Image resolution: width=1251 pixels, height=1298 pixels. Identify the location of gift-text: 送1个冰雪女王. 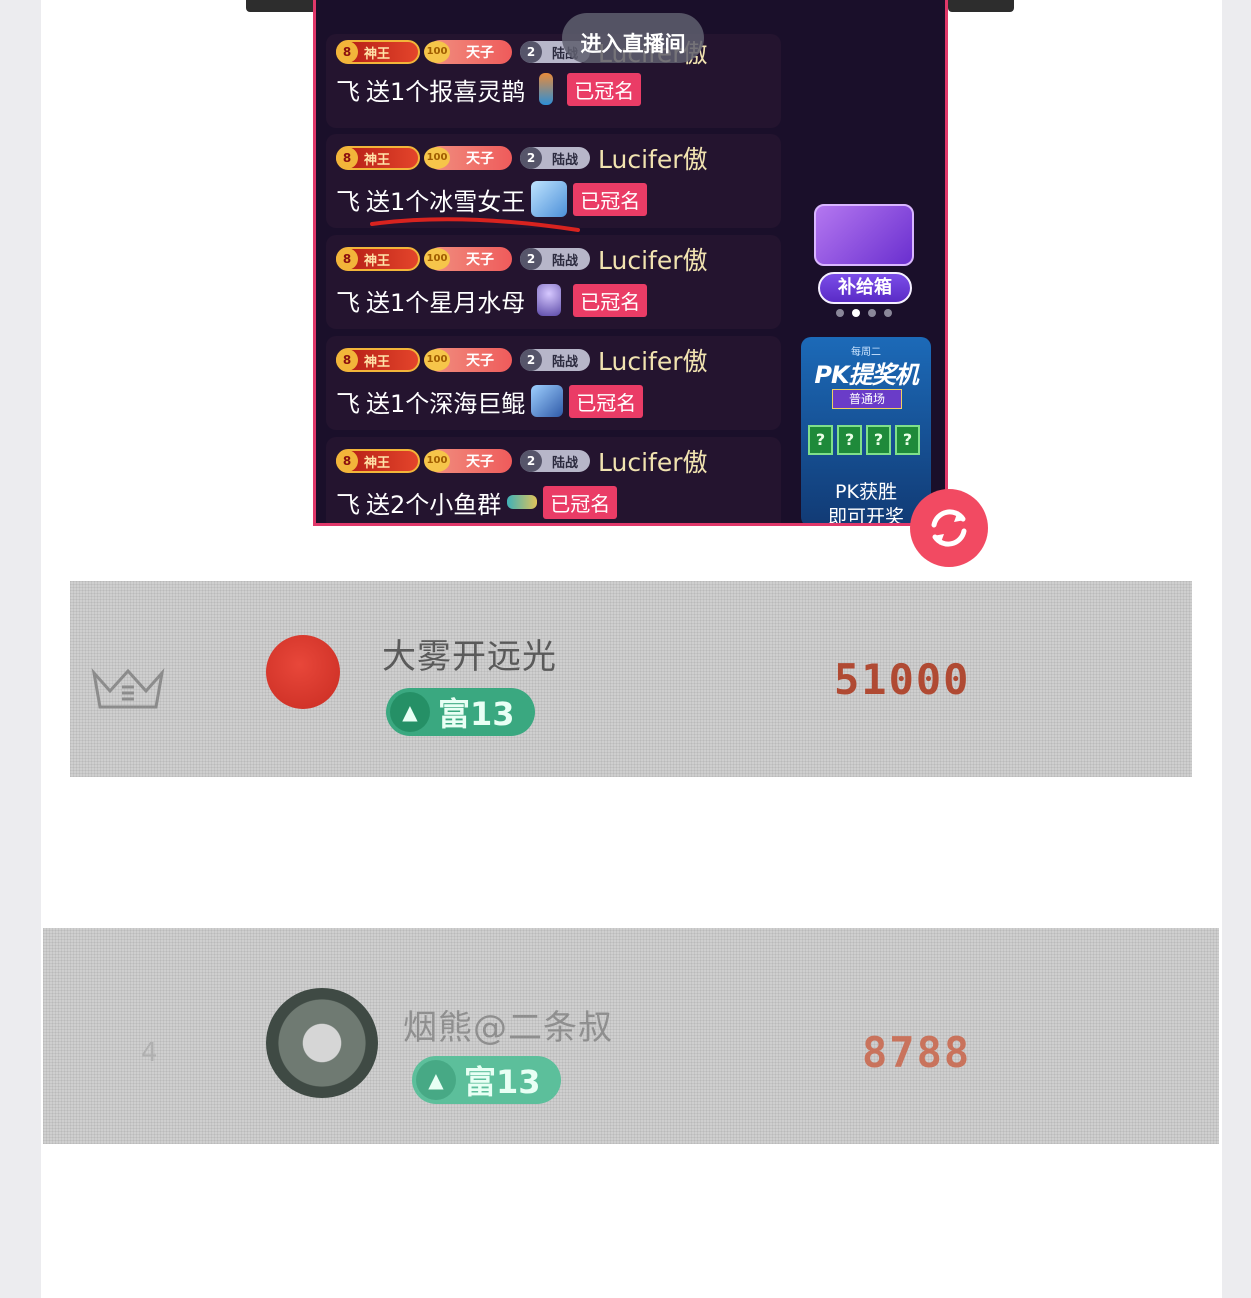
(446, 201).